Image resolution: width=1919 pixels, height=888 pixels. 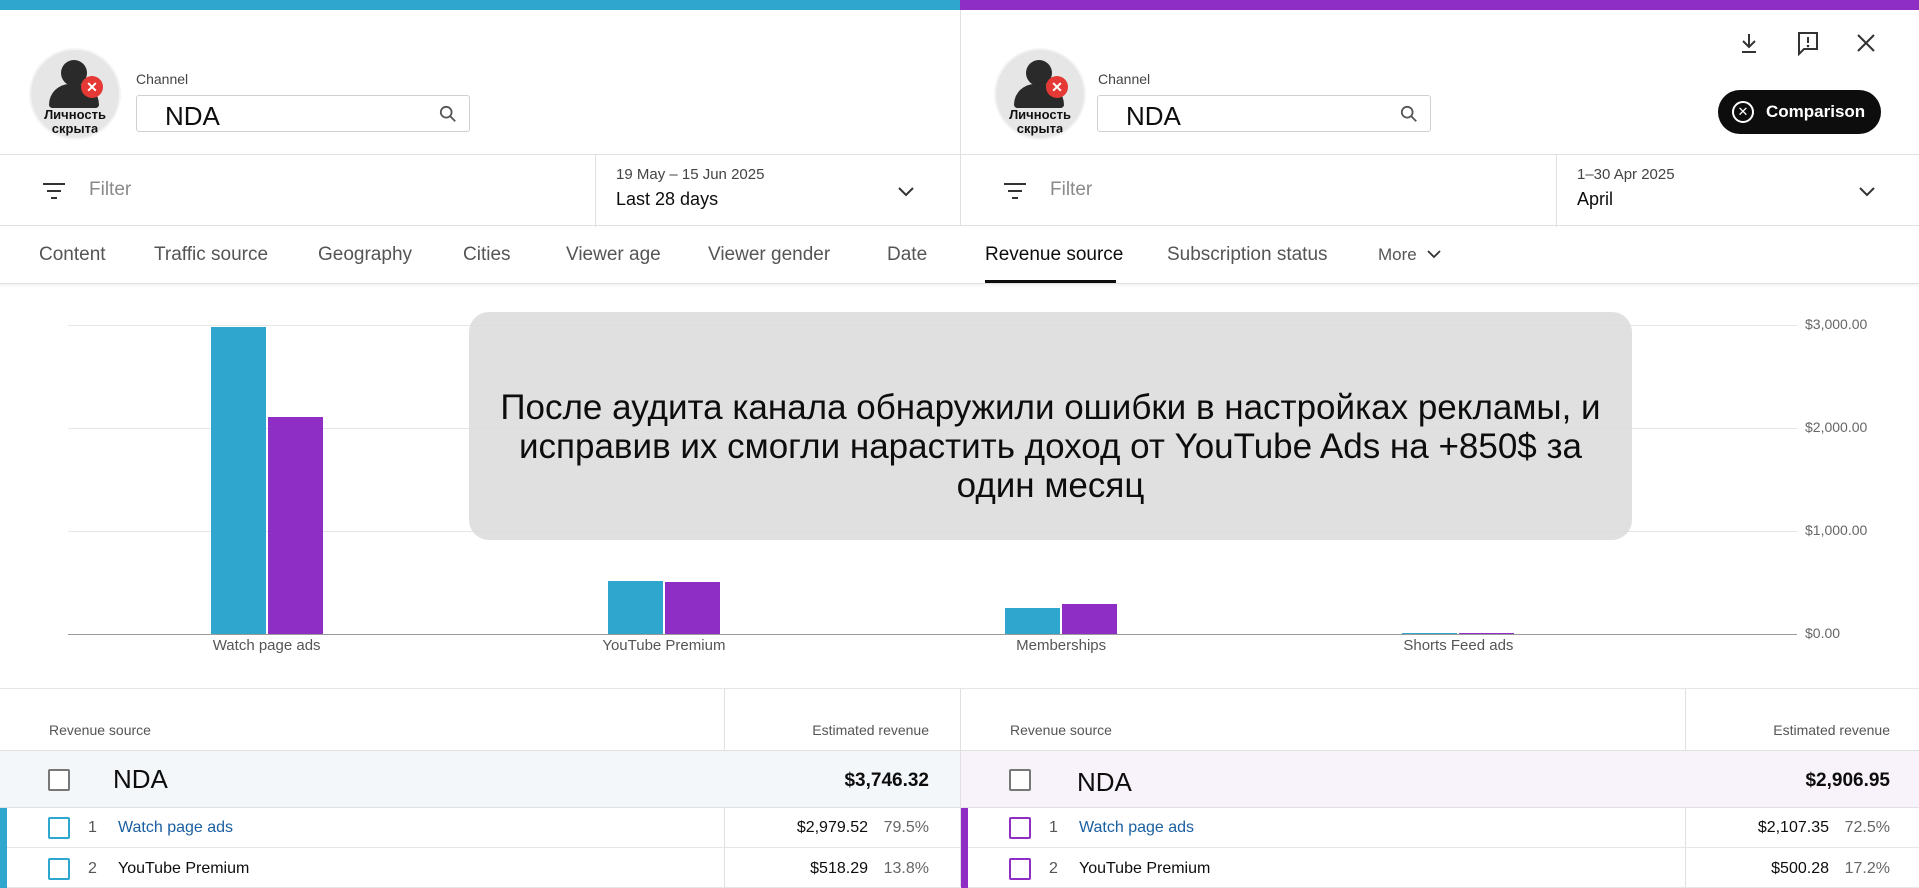 I want to click on y-axis-tick-label: $0.00, so click(x=1823, y=633).